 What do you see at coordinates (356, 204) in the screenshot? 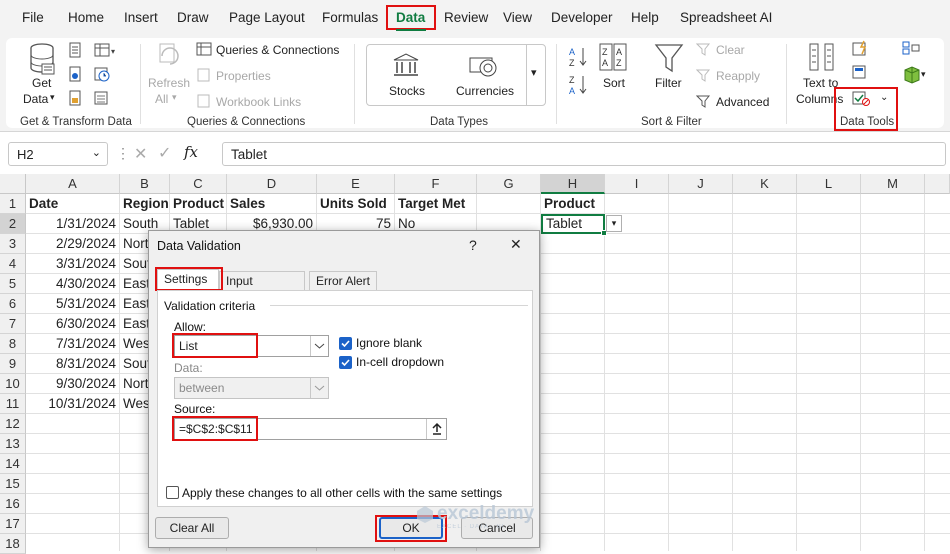
I see `cell-e1: Units Sold` at bounding box center [356, 204].